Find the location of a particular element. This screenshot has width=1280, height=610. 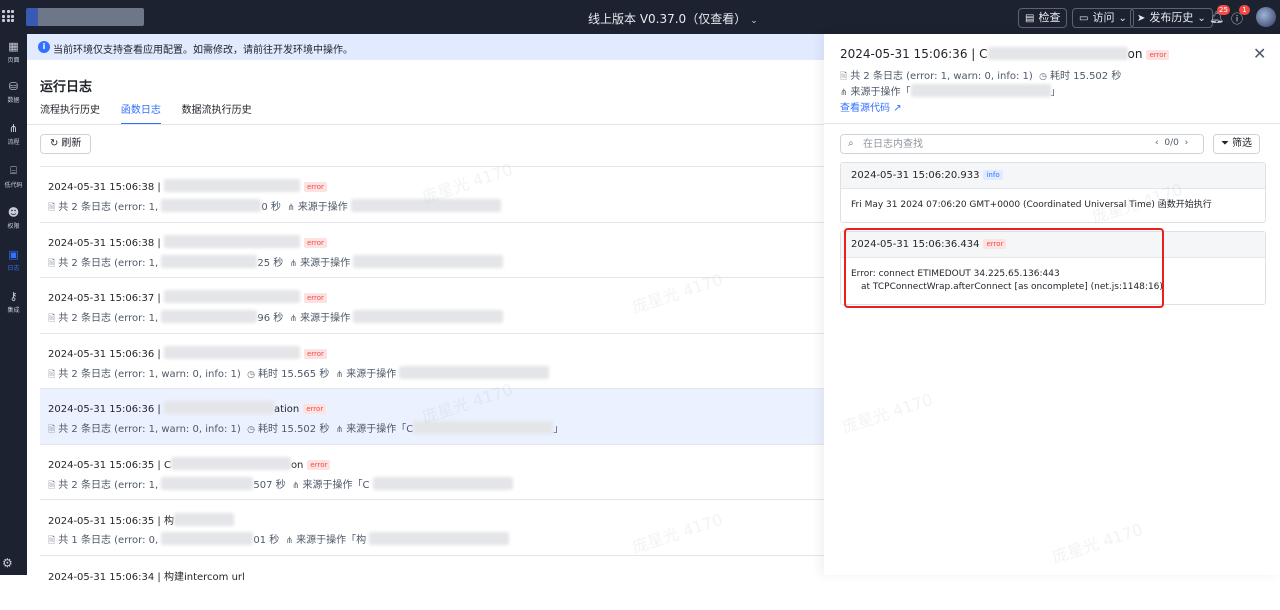

sidebar-item-lowcode: ⌸低代码 is located at coordinates (13, 180).